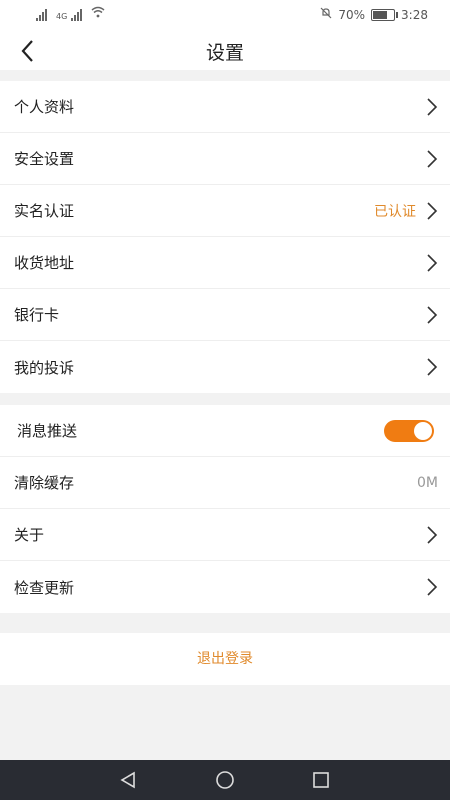 This screenshot has height=800, width=450. Describe the element at coordinates (44, 483) in the screenshot. I see `row-label: 清除缓存` at that location.